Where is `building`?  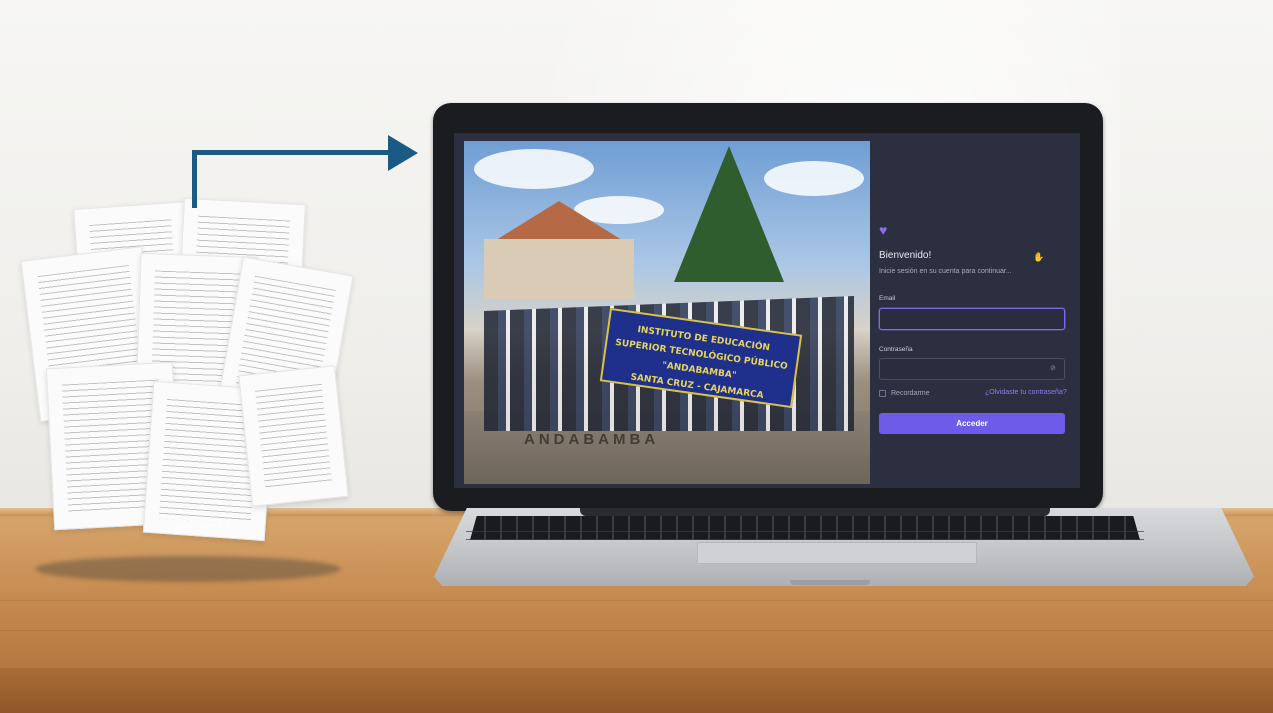 building is located at coordinates (559, 269).